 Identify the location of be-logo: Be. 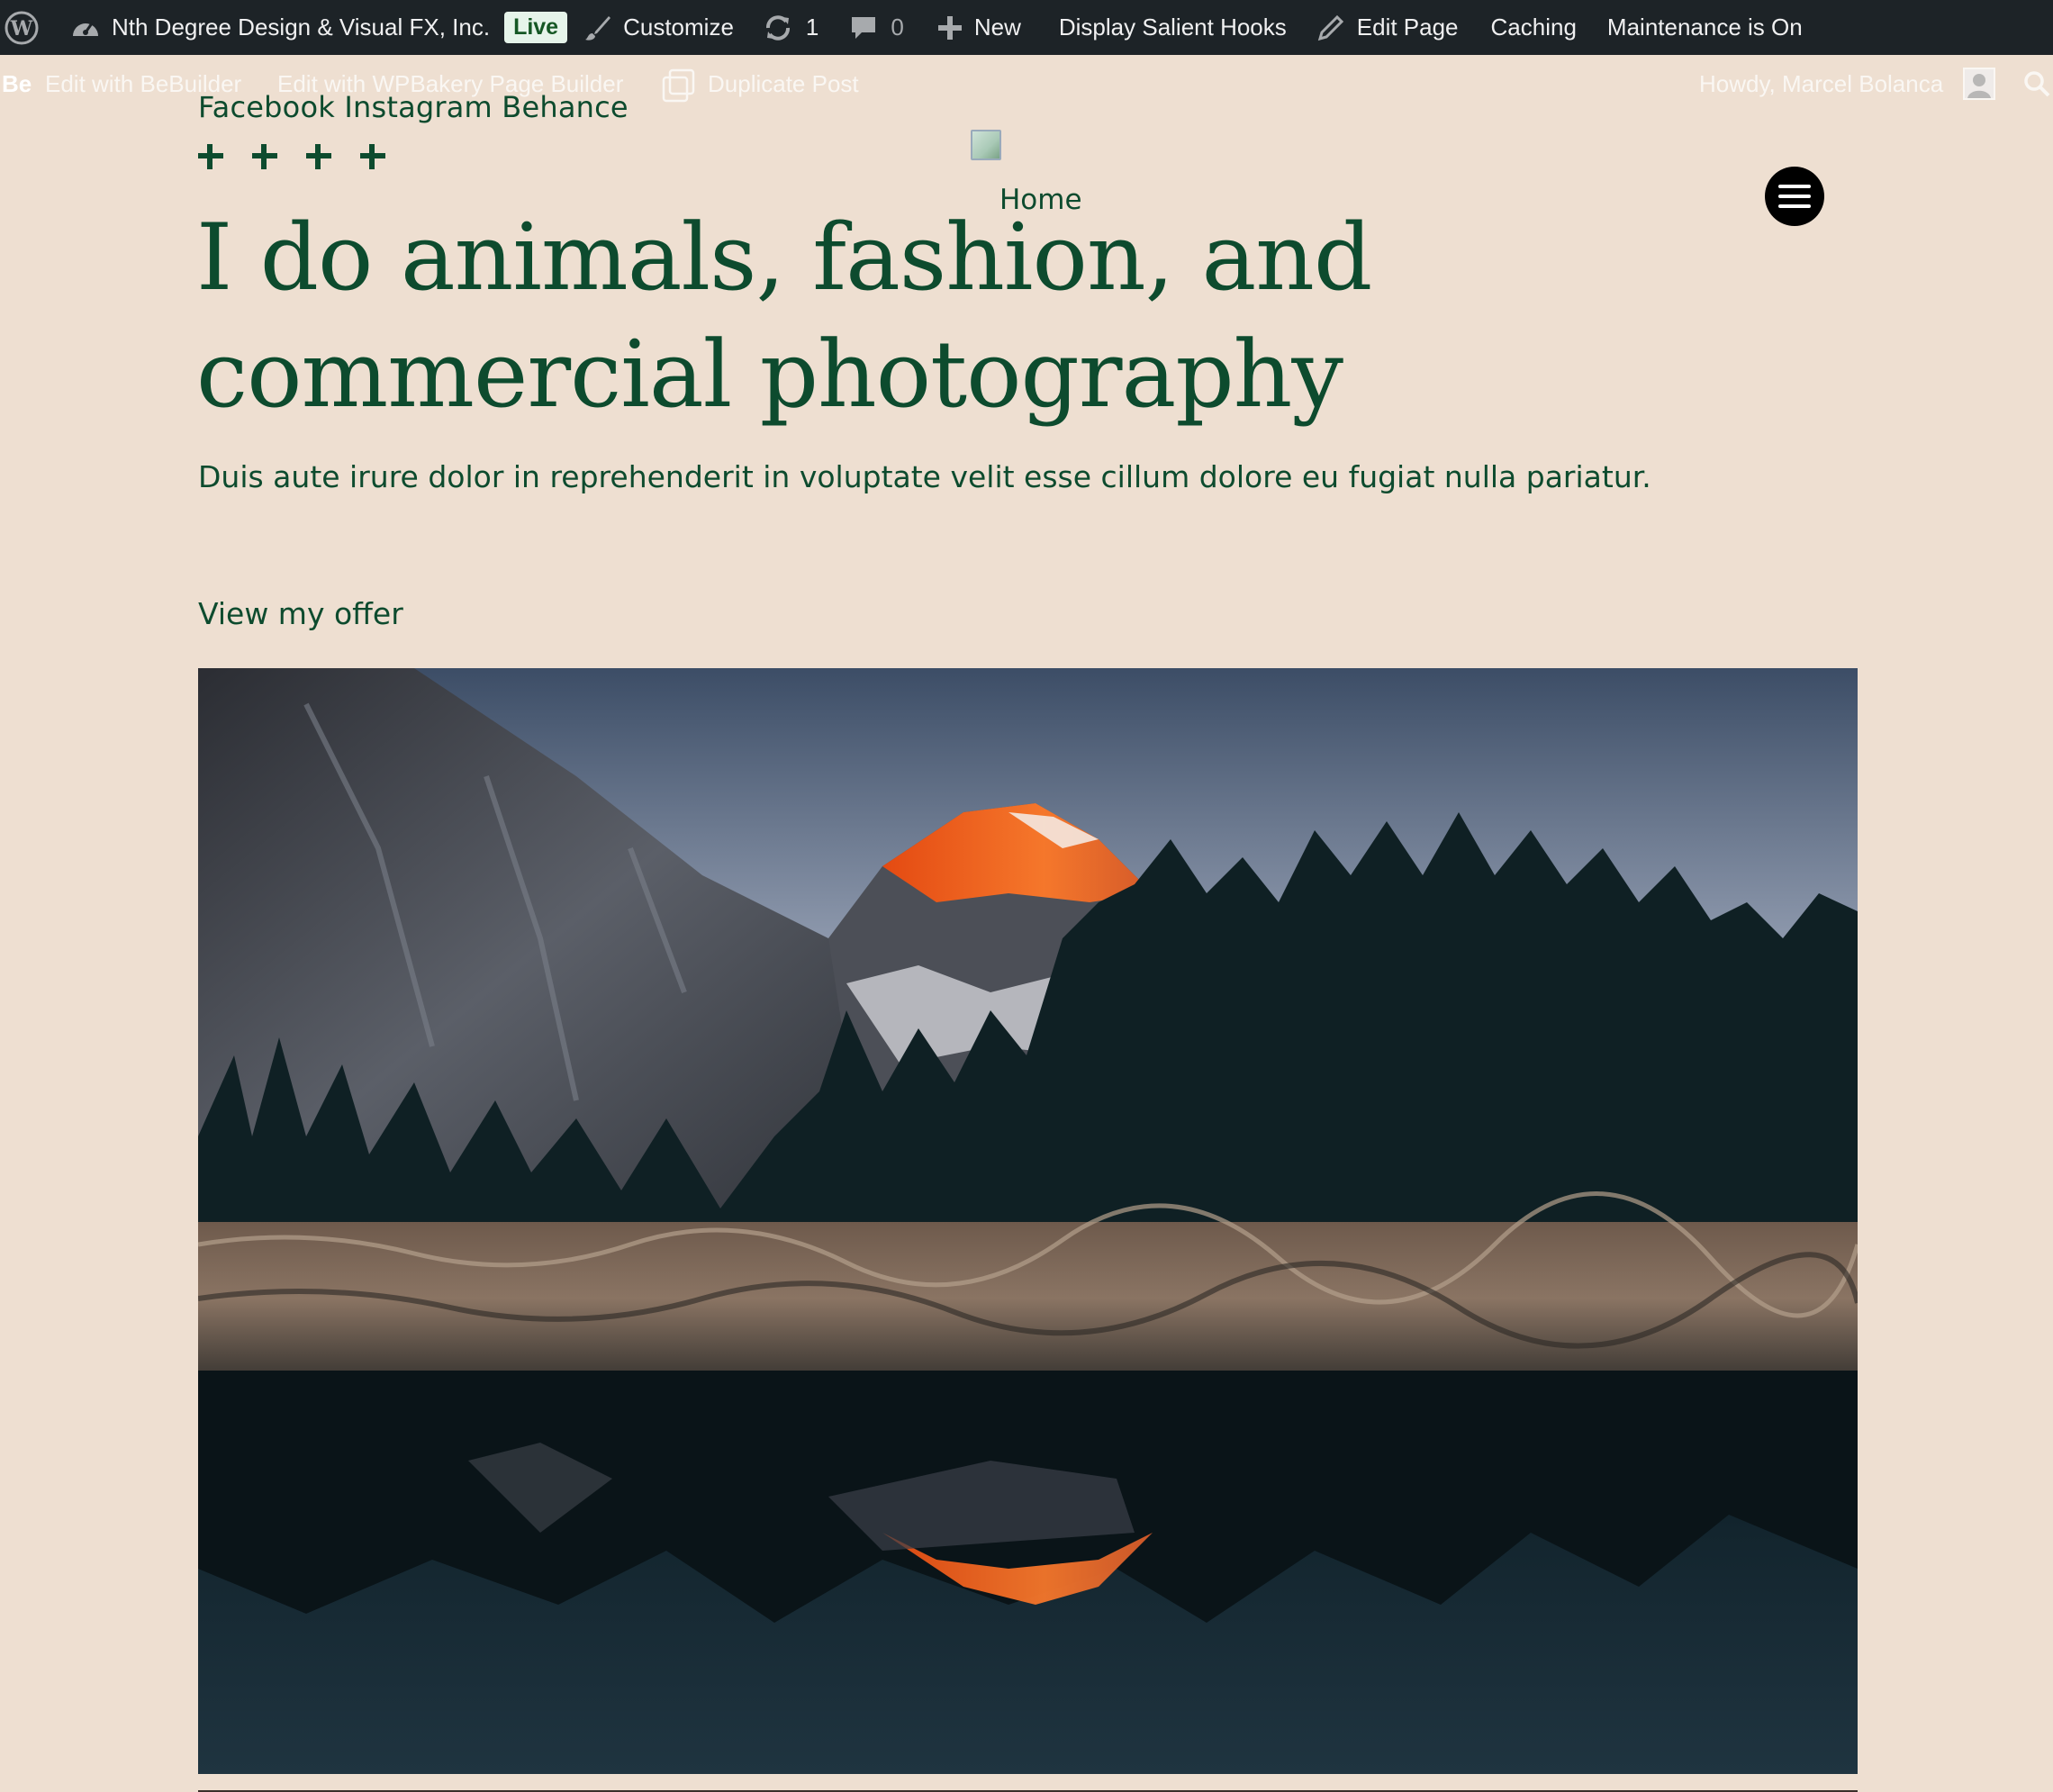
(17, 84).